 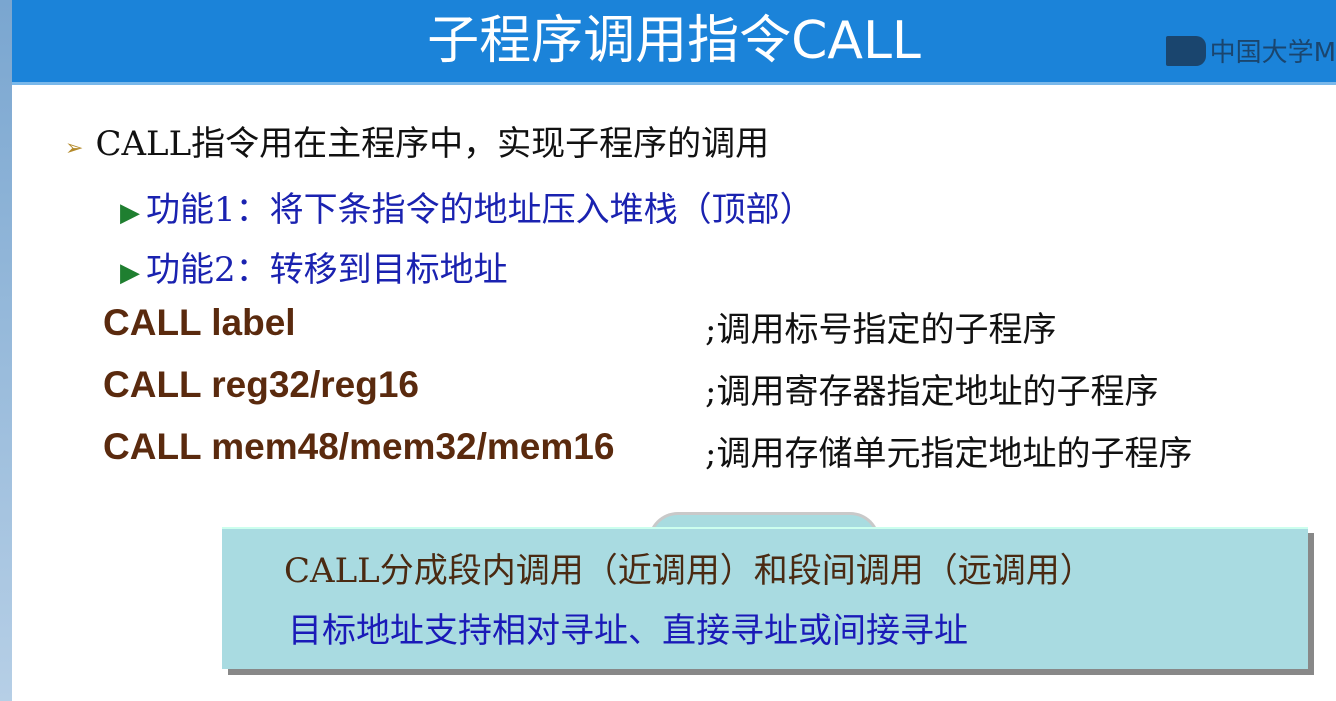 What do you see at coordinates (932, 392) in the screenshot?
I see `code-comment: ;调用寄存器指定地址的子程序` at bounding box center [932, 392].